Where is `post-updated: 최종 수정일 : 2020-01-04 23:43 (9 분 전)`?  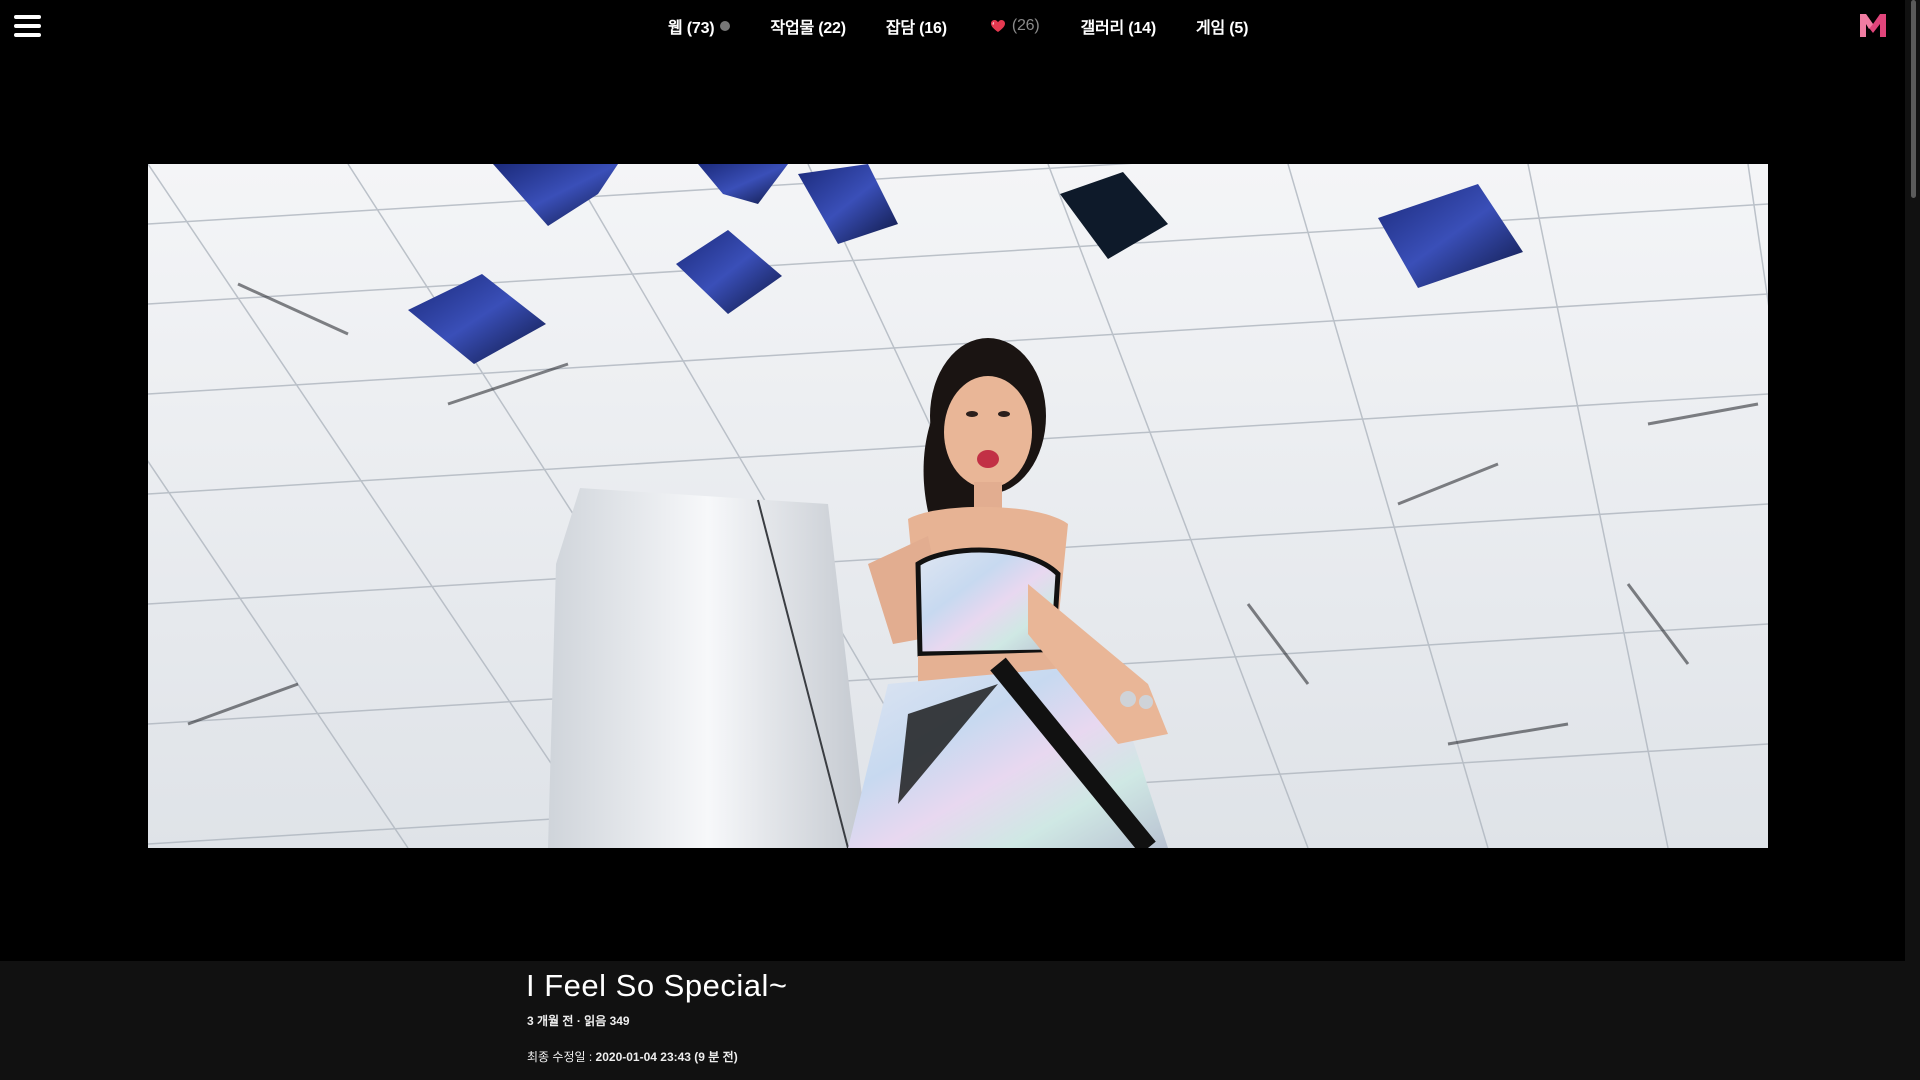
post-updated: 최종 수정일 : 2020-01-04 23:43 (9 분 전) is located at coordinates (632, 1056).